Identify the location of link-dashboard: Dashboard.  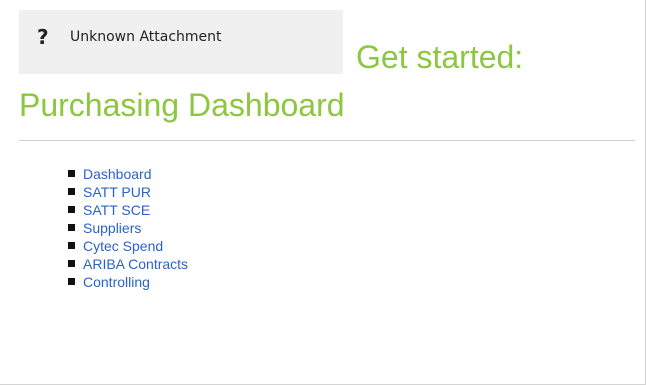
(117, 174).